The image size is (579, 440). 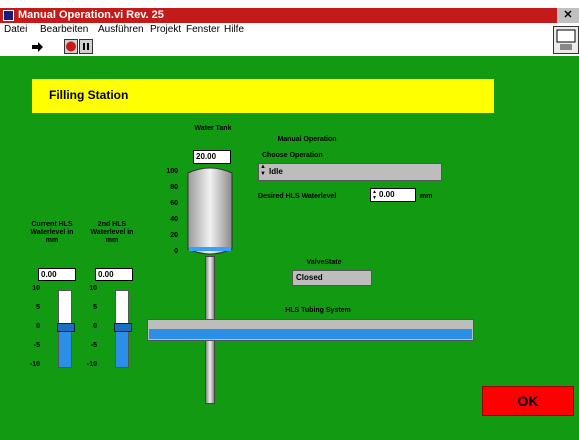 I want to click on menu-hilfe: Hilfe, so click(x=234, y=29).